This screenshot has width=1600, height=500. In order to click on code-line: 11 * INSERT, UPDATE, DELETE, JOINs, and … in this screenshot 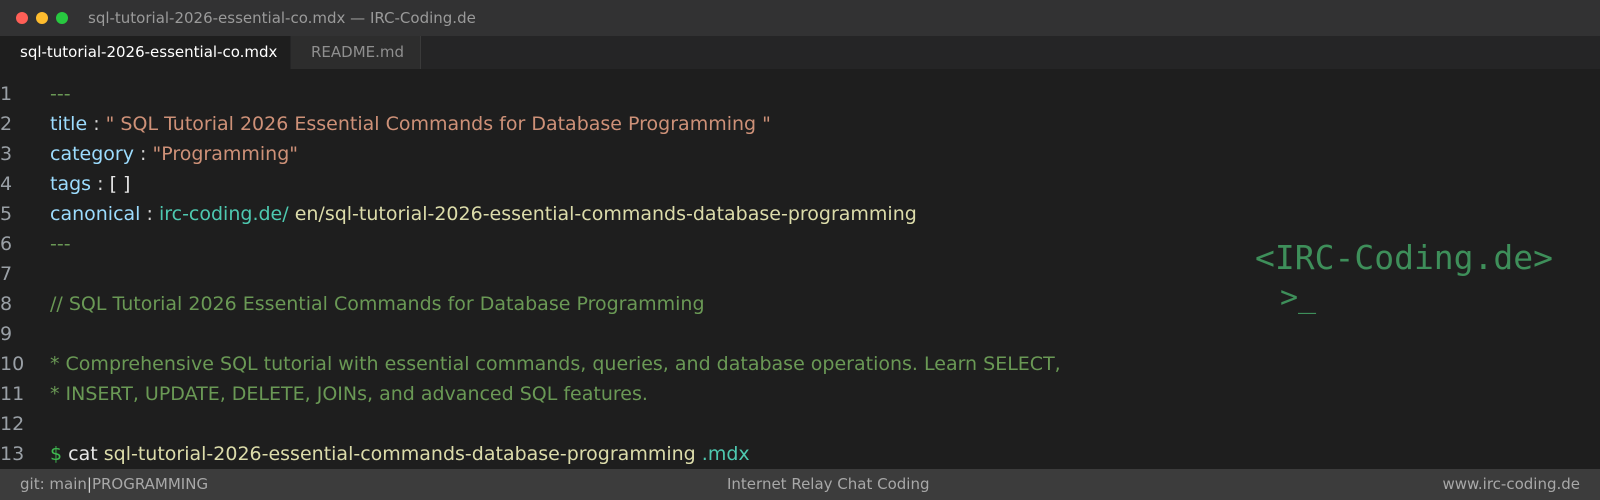, I will do `click(620, 394)`.